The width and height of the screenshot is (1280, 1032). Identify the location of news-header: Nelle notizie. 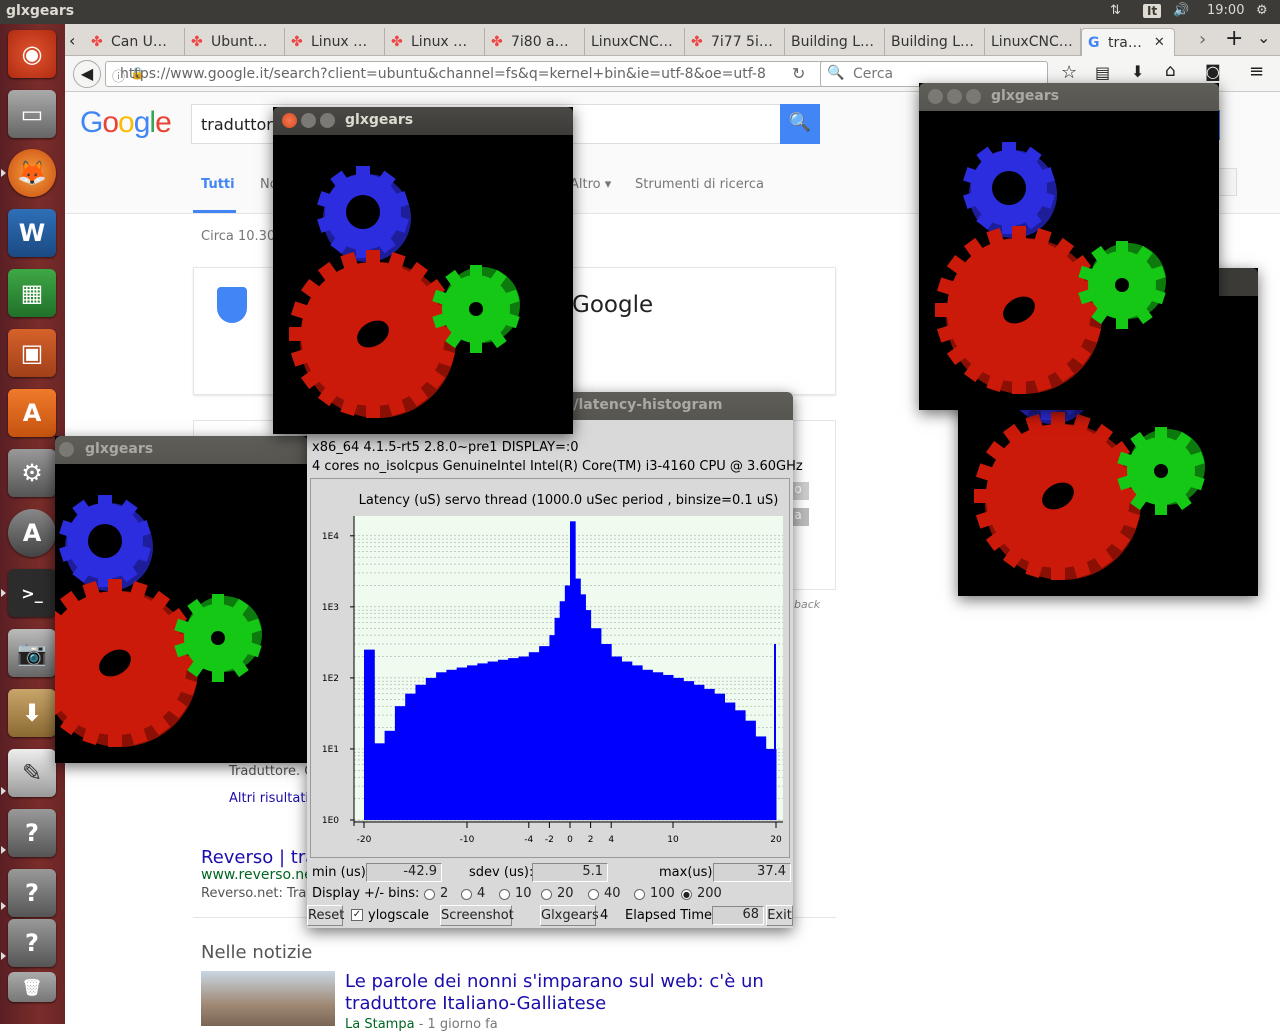
(257, 952).